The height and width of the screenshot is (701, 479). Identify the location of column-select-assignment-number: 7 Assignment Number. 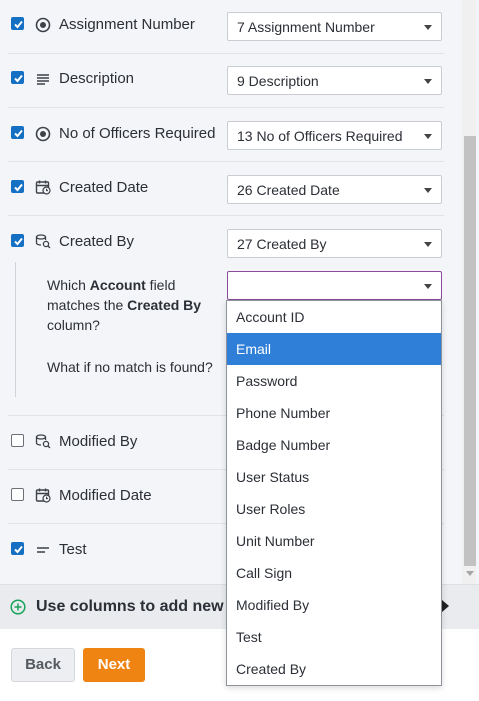
(334, 26).